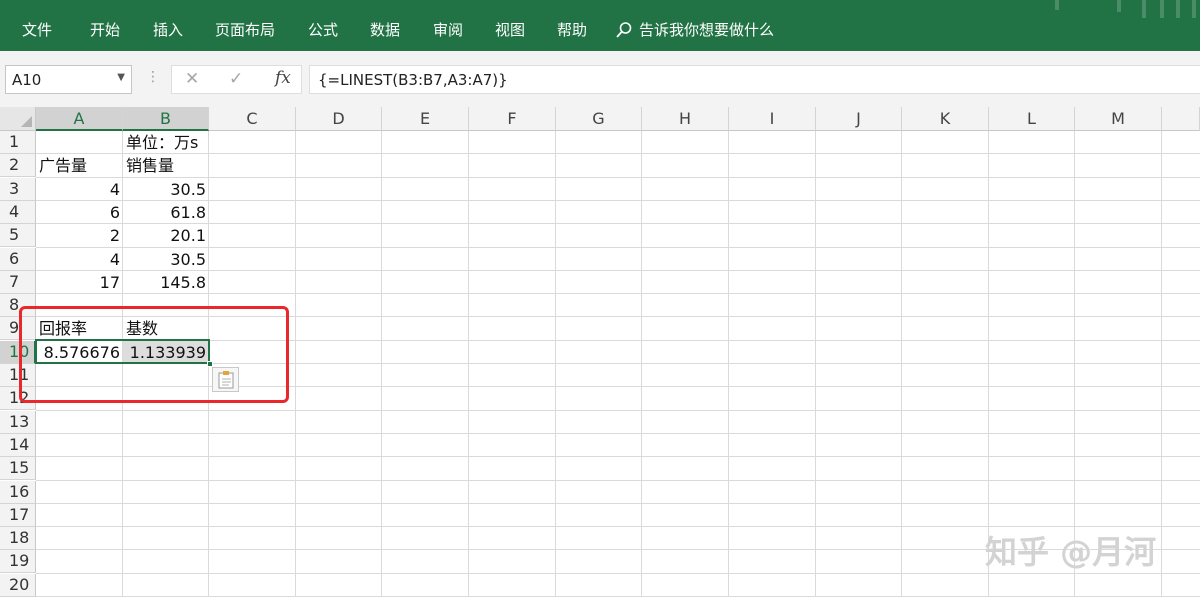 The image size is (1200, 597). Describe the element at coordinates (79, 259) in the screenshot. I see `cell-a6: 4` at that location.